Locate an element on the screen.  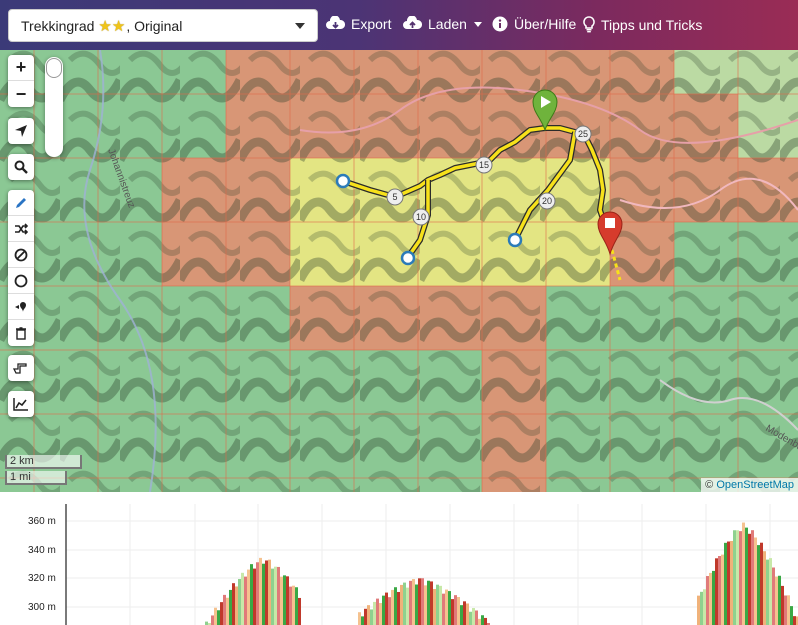
locate-control is located at coordinates (21, 131).